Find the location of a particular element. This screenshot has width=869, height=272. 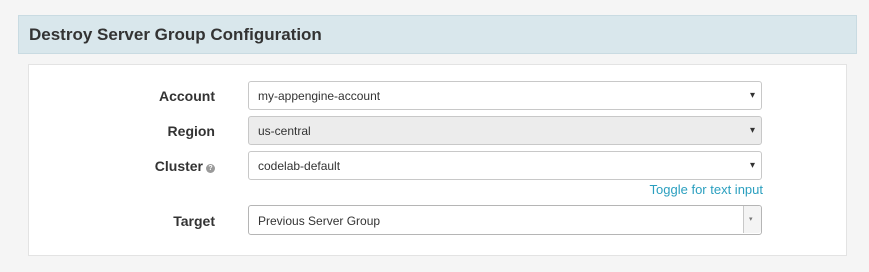

cluster-select: codelab-default ▾ is located at coordinates (505, 165).